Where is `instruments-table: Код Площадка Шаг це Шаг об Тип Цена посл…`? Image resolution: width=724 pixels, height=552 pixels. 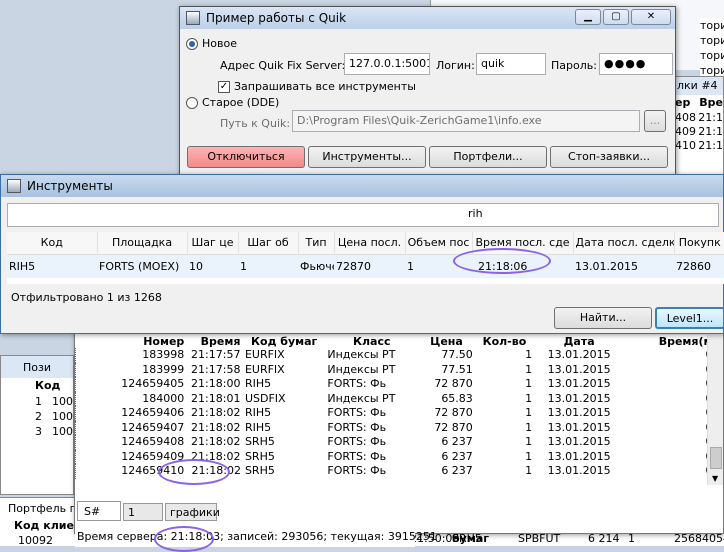
instruments-table: Код Площадка Шаг це Шаг об Тип Цена посл… is located at coordinates (365, 255).